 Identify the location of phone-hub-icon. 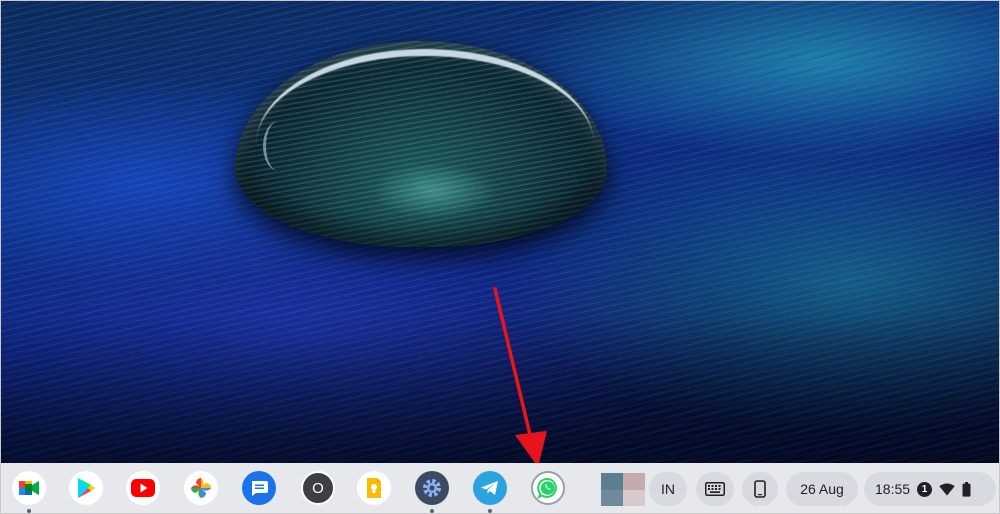
(760, 489).